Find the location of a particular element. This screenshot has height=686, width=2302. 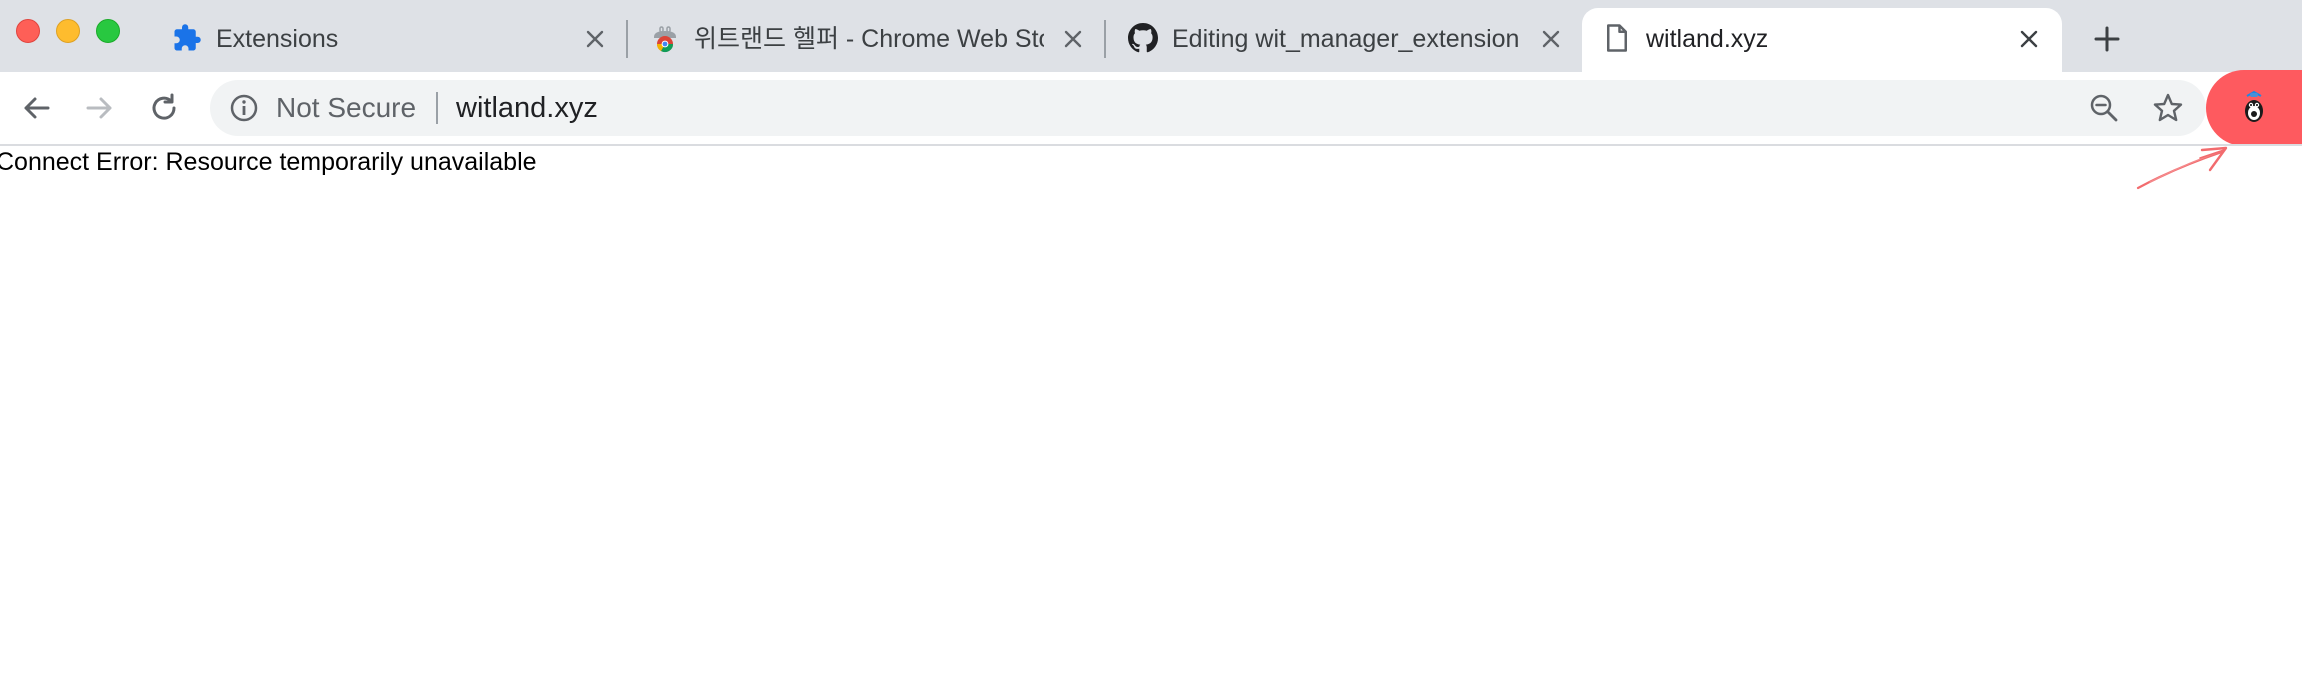

tab-witland: witland.xyz is located at coordinates (1822, 40).